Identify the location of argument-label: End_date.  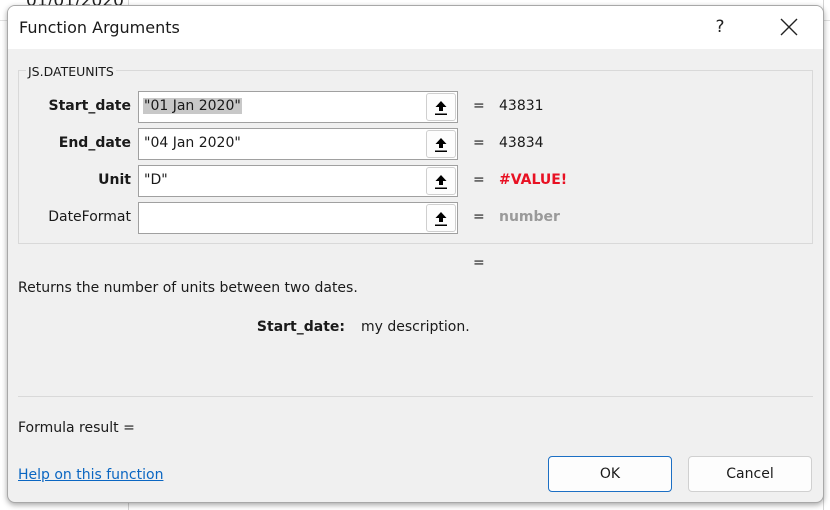
(94, 143).